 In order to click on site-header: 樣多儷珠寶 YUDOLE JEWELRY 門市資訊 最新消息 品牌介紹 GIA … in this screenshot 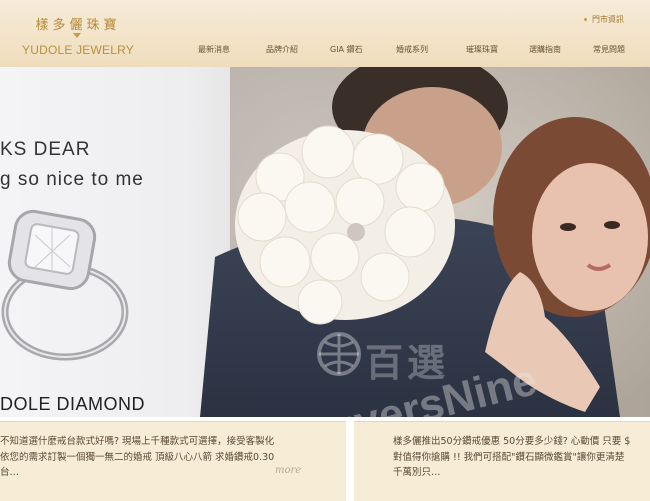, I will do `click(325, 34)`.